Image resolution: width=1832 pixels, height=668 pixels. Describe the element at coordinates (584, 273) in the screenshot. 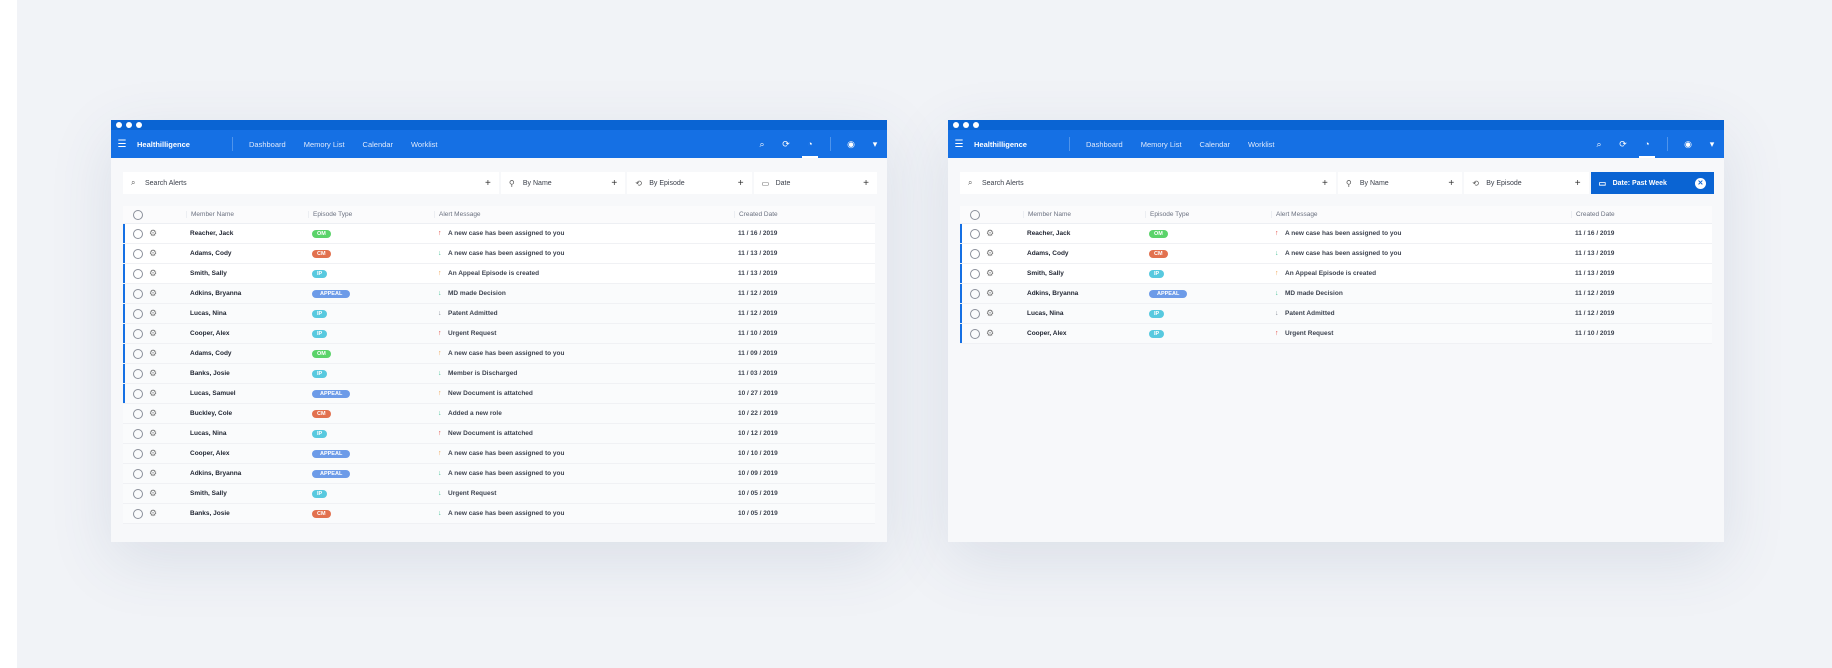

I see `alert-message: ↑ An Appeal Episode is created` at that location.